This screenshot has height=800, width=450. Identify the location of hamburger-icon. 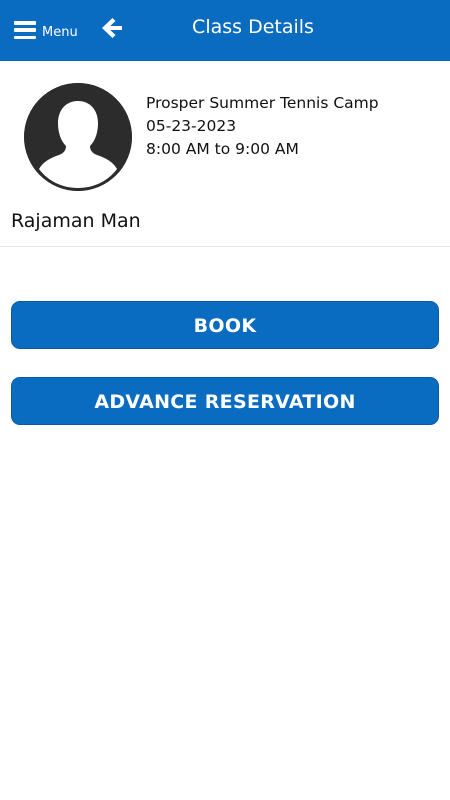
(25, 30).